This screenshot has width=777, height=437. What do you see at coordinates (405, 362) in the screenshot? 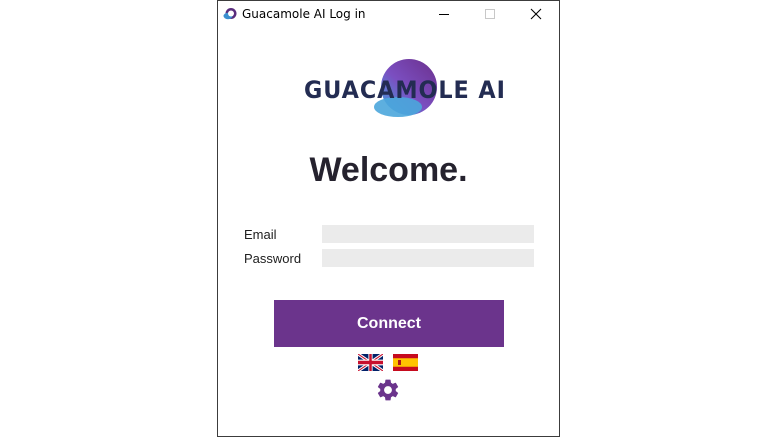
I see `spain-flag-icon` at bounding box center [405, 362].